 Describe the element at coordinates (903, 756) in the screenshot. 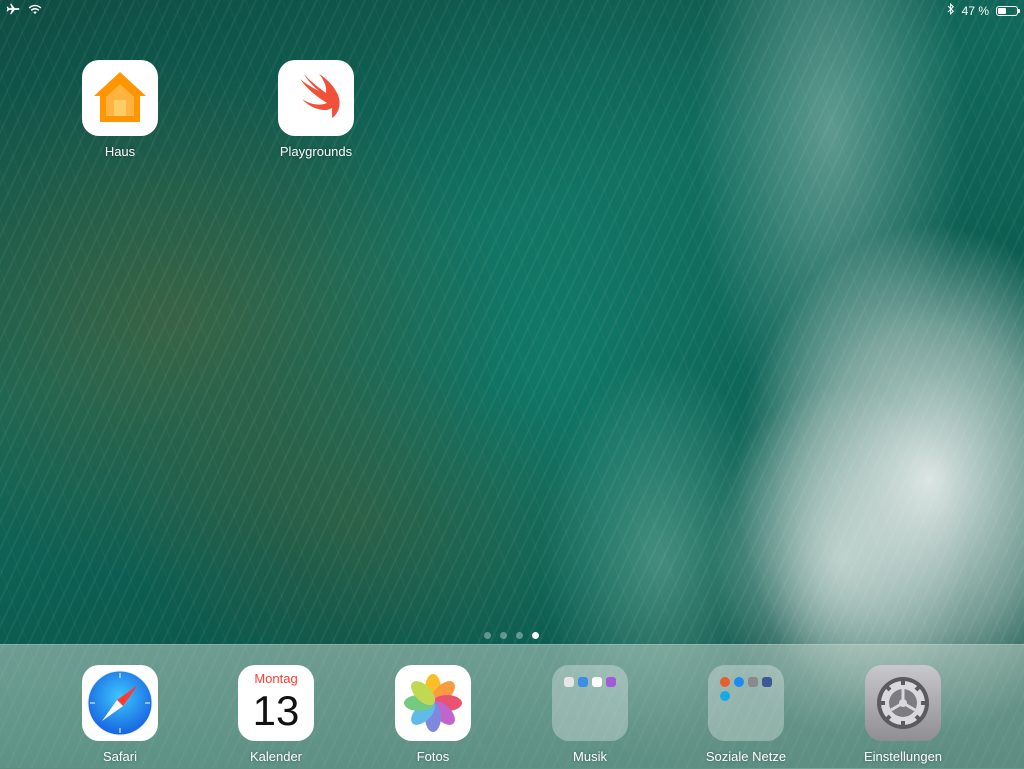

I see `app-label: Einstellungen` at that location.